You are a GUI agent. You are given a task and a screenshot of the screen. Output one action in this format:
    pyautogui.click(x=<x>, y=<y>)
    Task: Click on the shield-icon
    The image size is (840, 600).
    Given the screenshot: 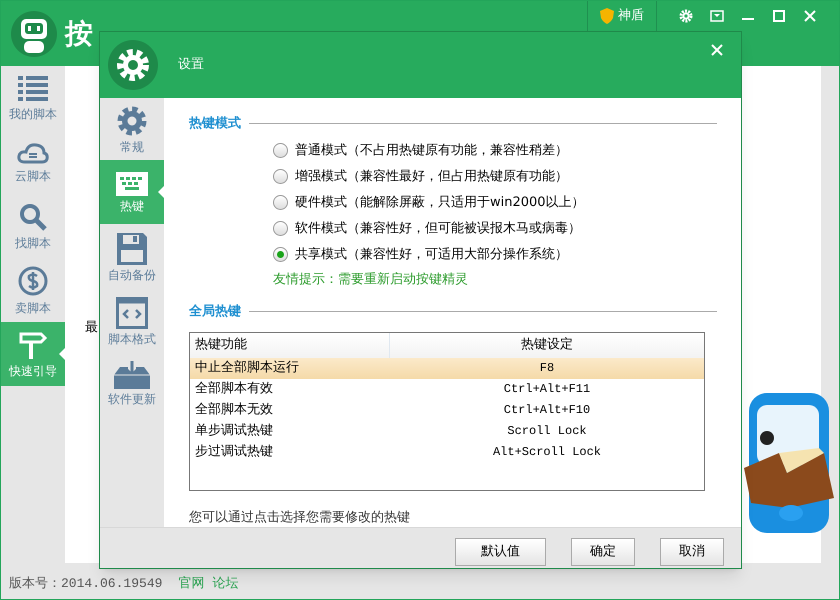 What is the action you would take?
    pyautogui.click(x=607, y=16)
    